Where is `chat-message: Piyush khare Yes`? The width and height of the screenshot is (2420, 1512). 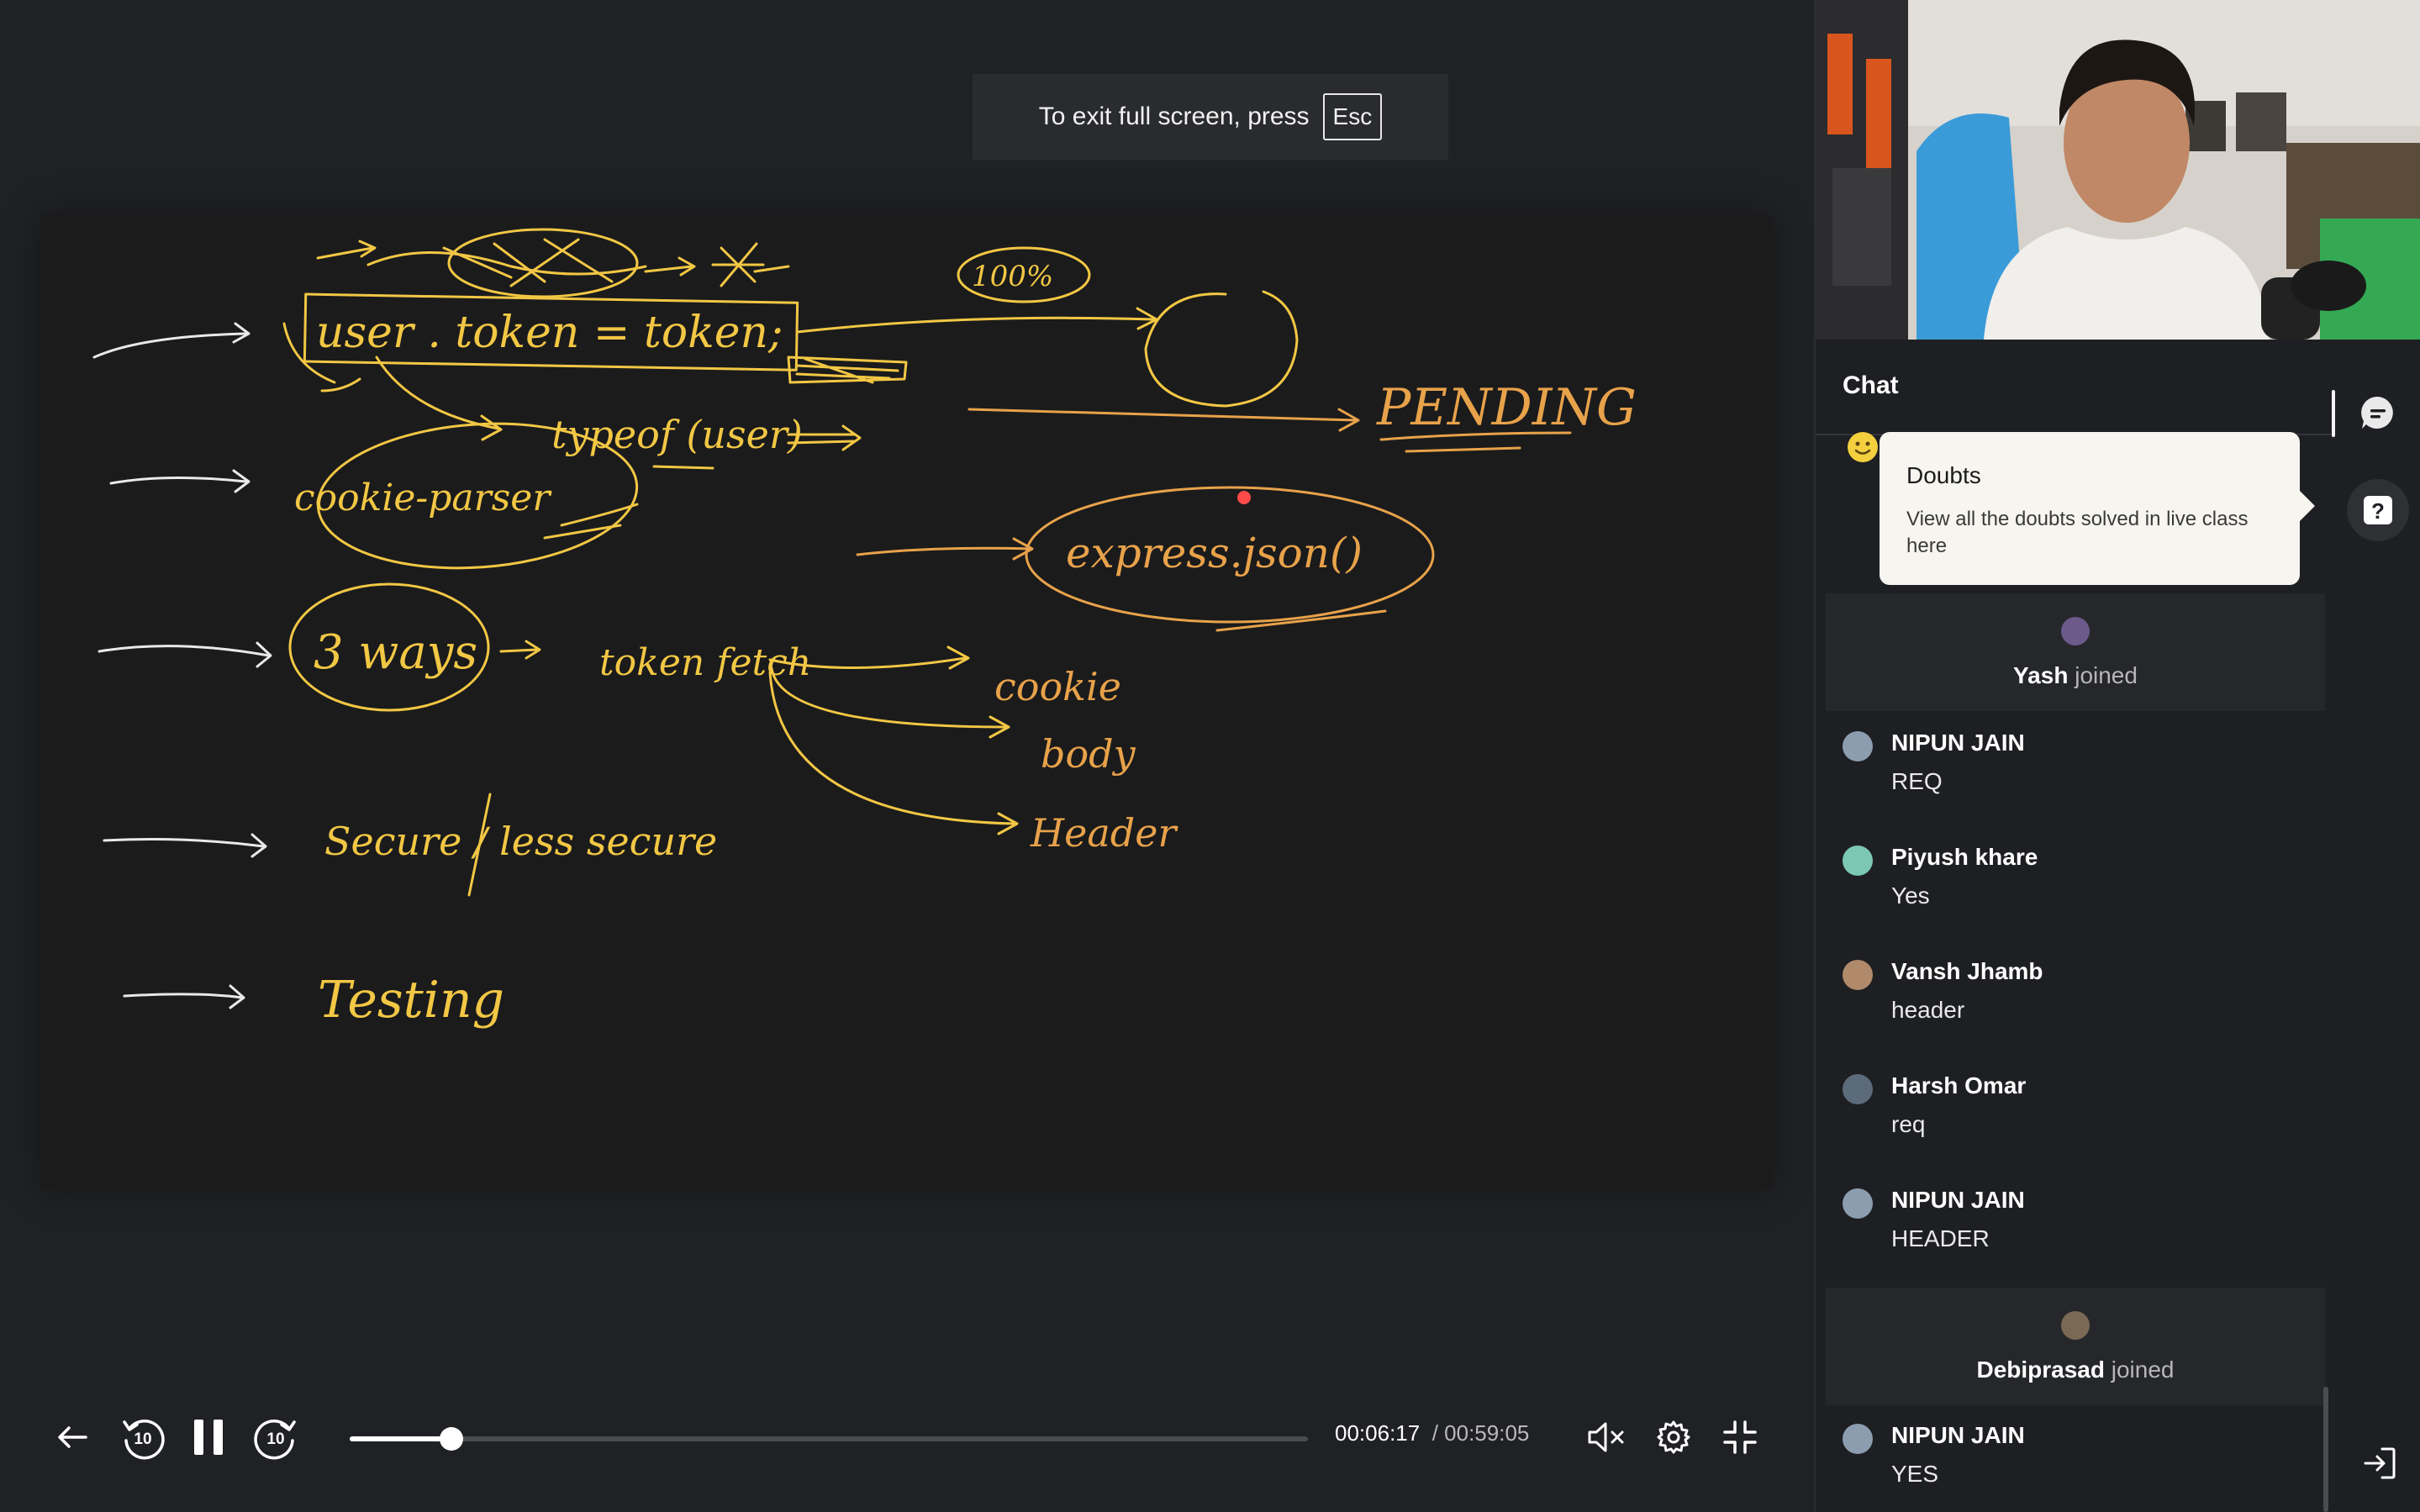 chat-message: Piyush khare Yes is located at coordinates (2078, 886).